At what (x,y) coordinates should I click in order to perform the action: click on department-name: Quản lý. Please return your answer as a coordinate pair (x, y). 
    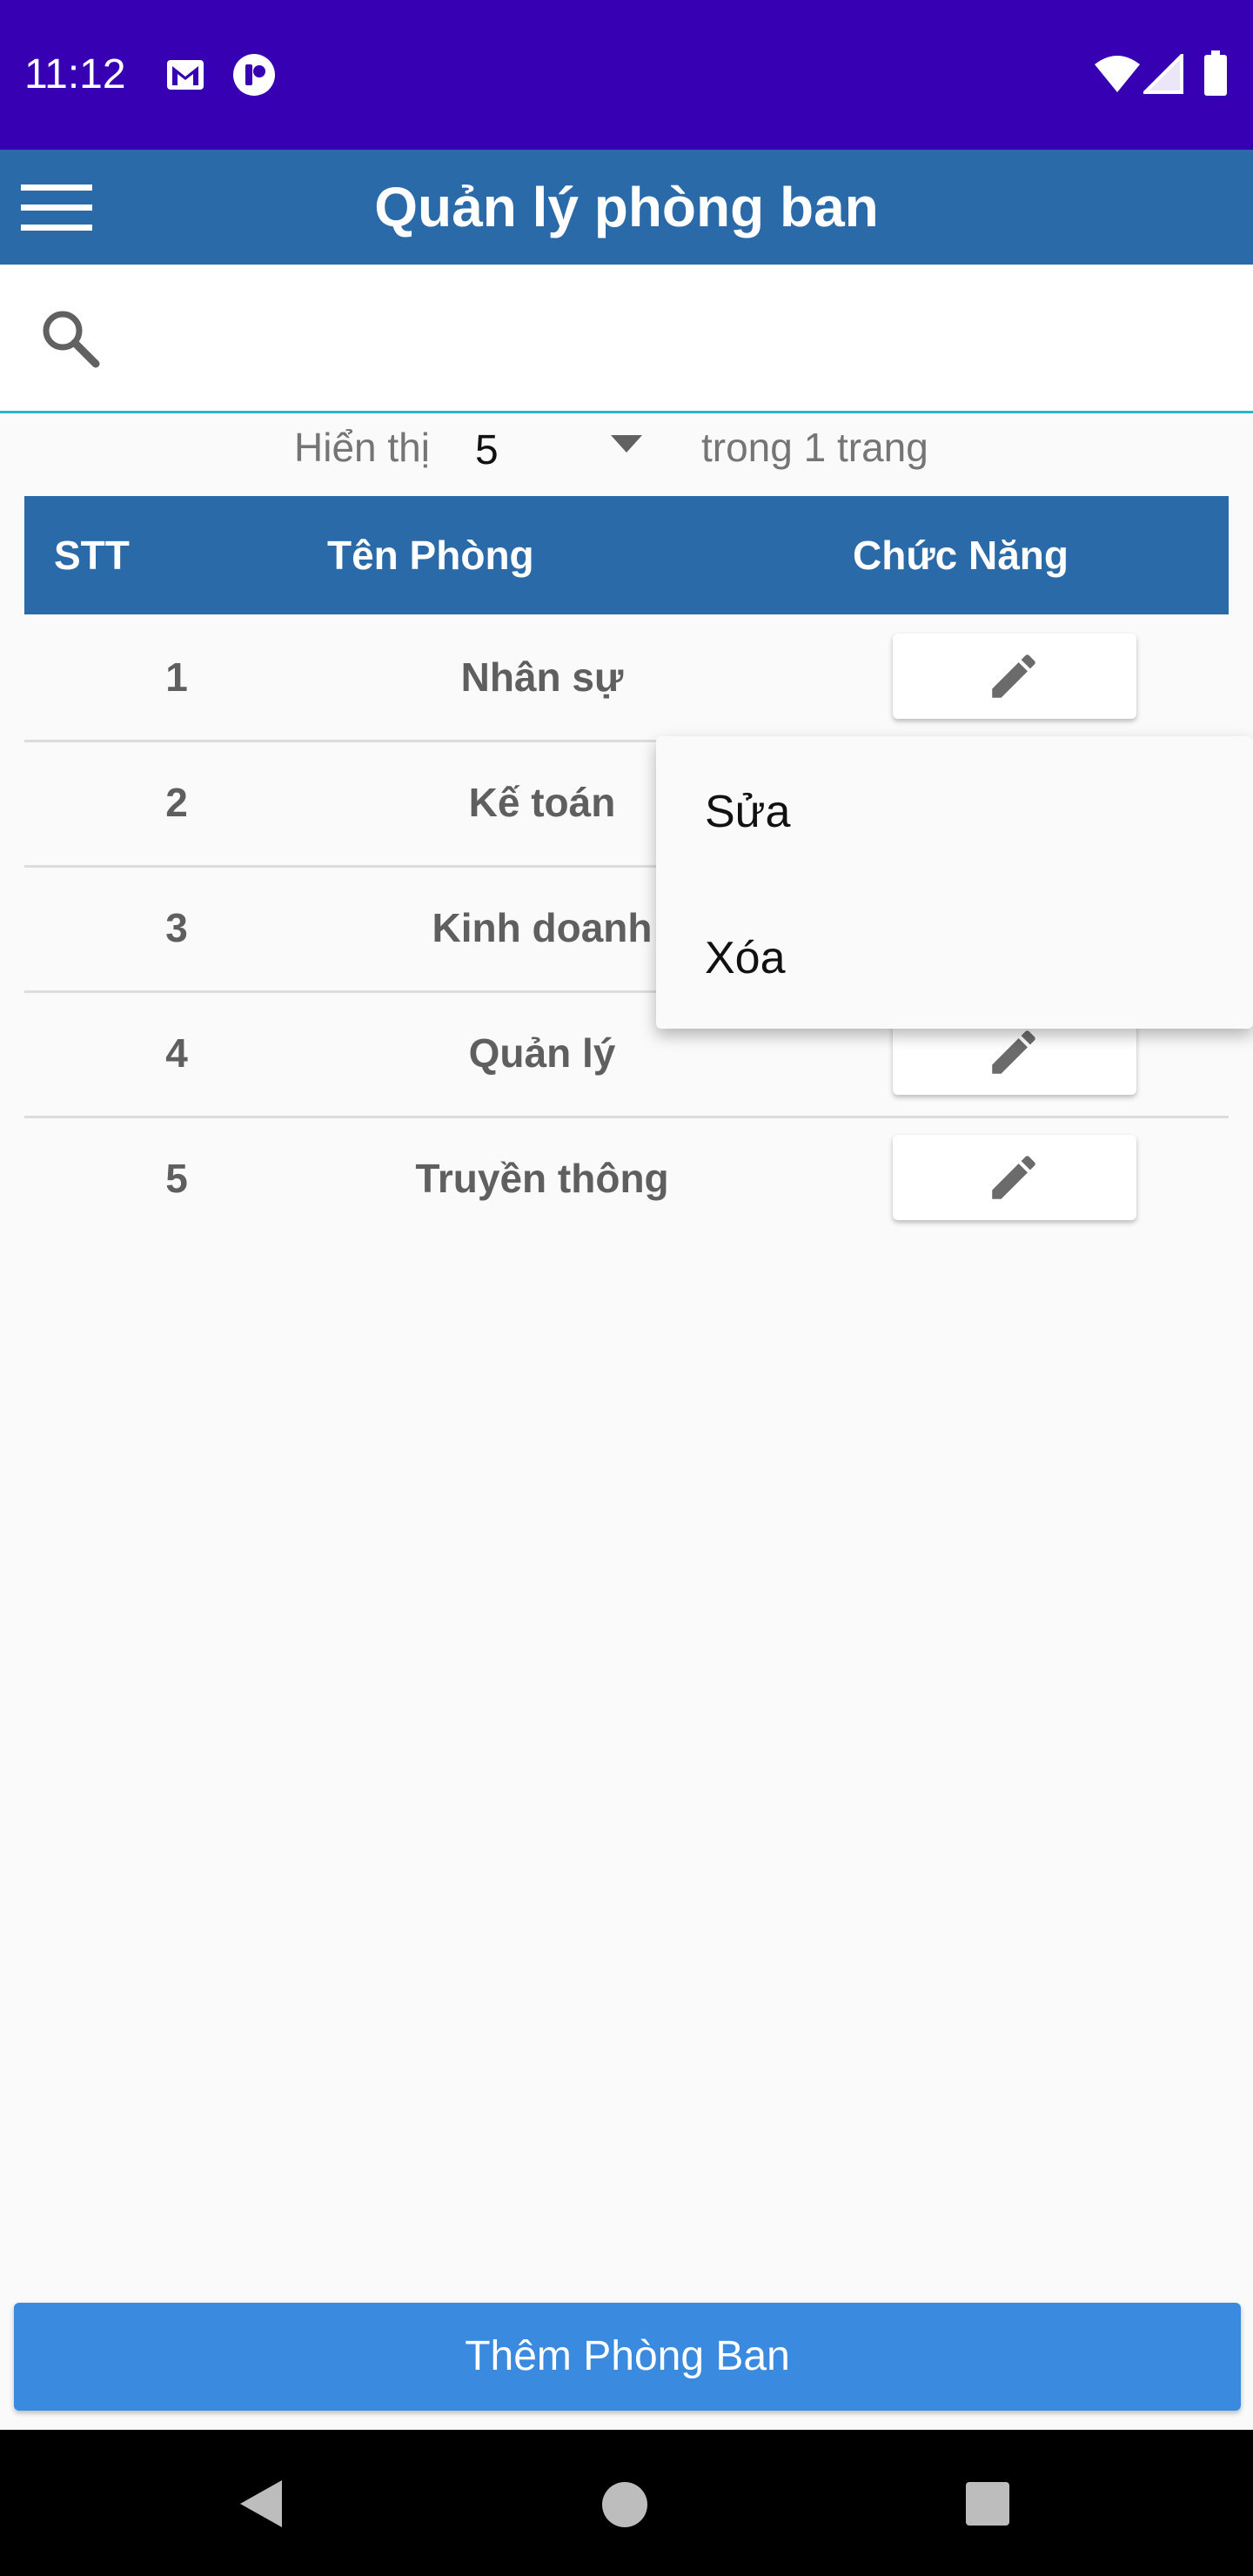
    Looking at the image, I should click on (542, 1053).